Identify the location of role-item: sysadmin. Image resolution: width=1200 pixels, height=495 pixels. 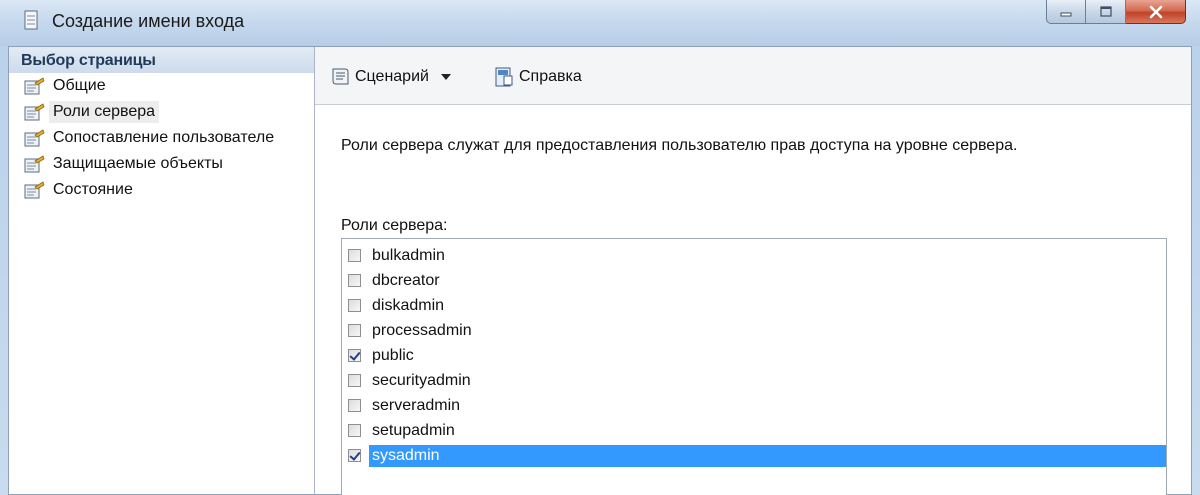
(754, 455).